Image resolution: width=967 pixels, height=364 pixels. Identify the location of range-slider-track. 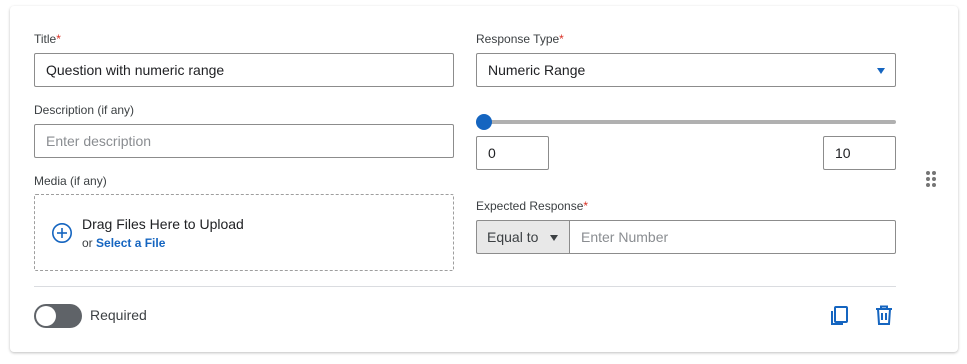
(686, 122).